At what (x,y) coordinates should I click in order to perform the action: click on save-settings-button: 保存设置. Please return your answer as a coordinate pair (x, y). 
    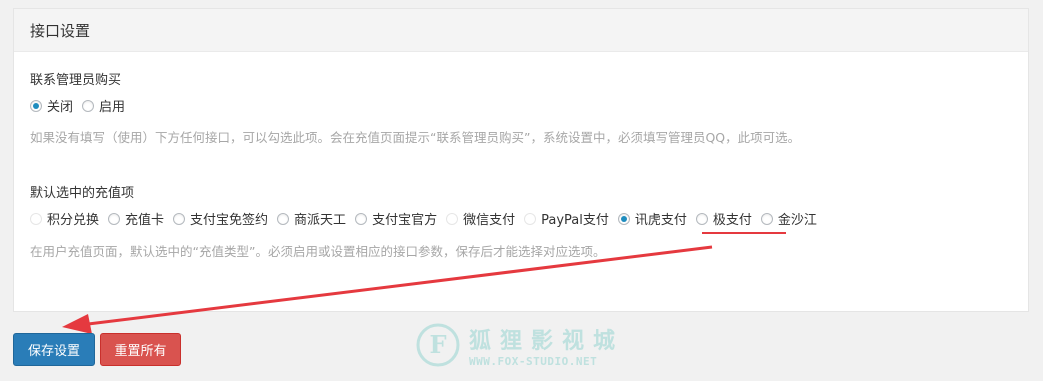
    Looking at the image, I should click on (54, 349).